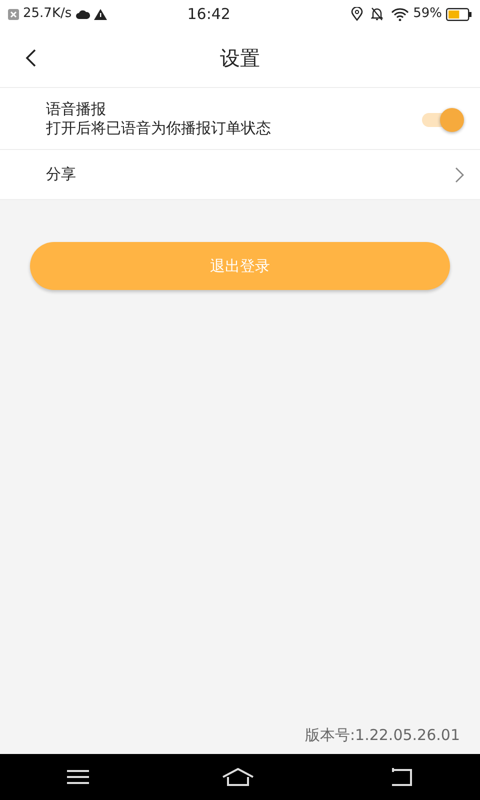 The width and height of the screenshot is (480, 800). I want to click on menu-icon, so click(77, 777).